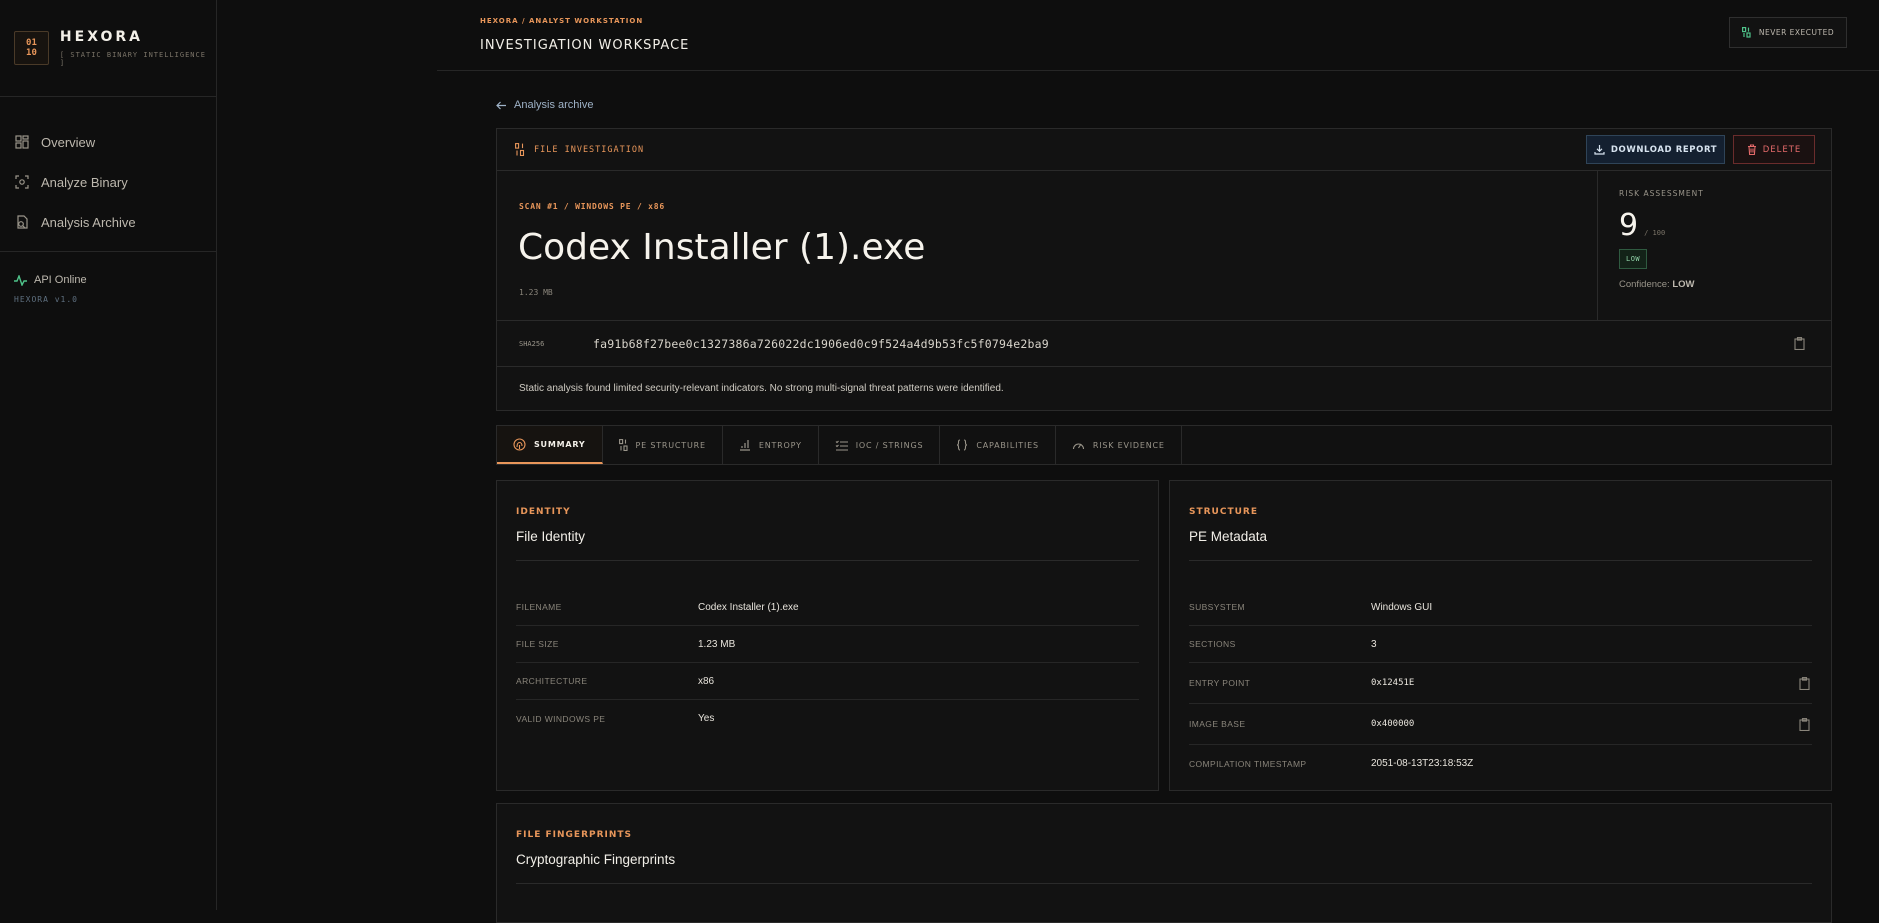 This screenshot has width=1879, height=923. What do you see at coordinates (132, 59) in the screenshot?
I see `brand-subtitle: [ STATIC BINARY INTELLIGENCE ]` at bounding box center [132, 59].